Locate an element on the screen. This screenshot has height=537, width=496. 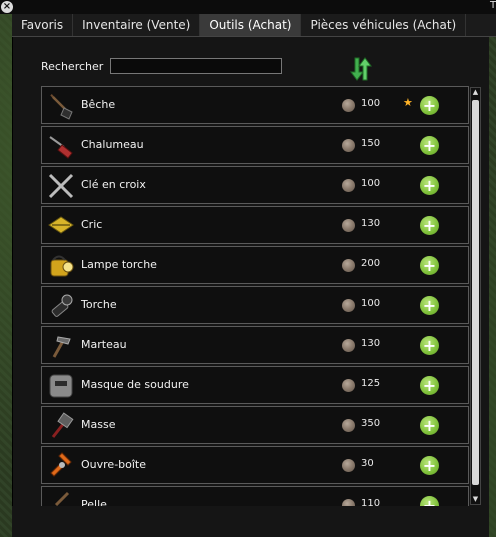
close-icon: × is located at coordinates (7, 7).